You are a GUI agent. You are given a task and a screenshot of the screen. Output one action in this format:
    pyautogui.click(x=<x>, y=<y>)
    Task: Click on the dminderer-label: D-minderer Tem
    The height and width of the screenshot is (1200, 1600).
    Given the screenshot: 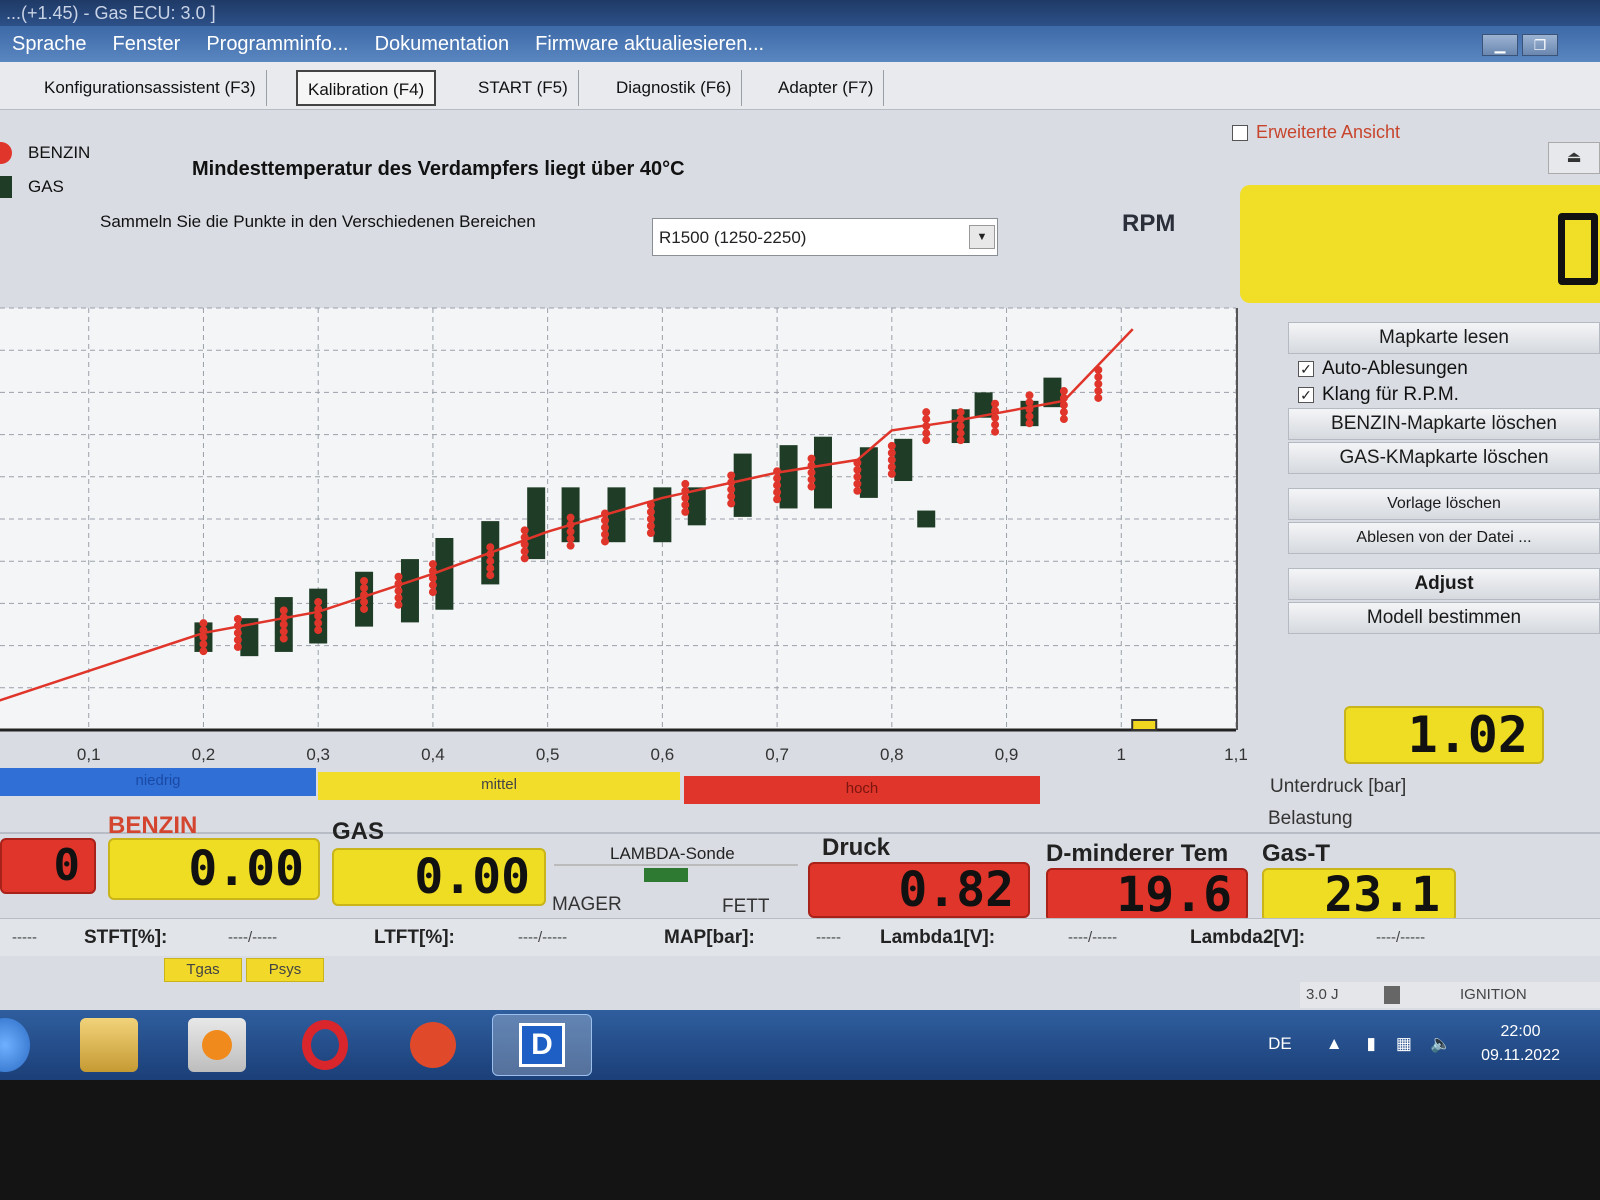 What is the action you would take?
    pyautogui.click(x=1137, y=853)
    